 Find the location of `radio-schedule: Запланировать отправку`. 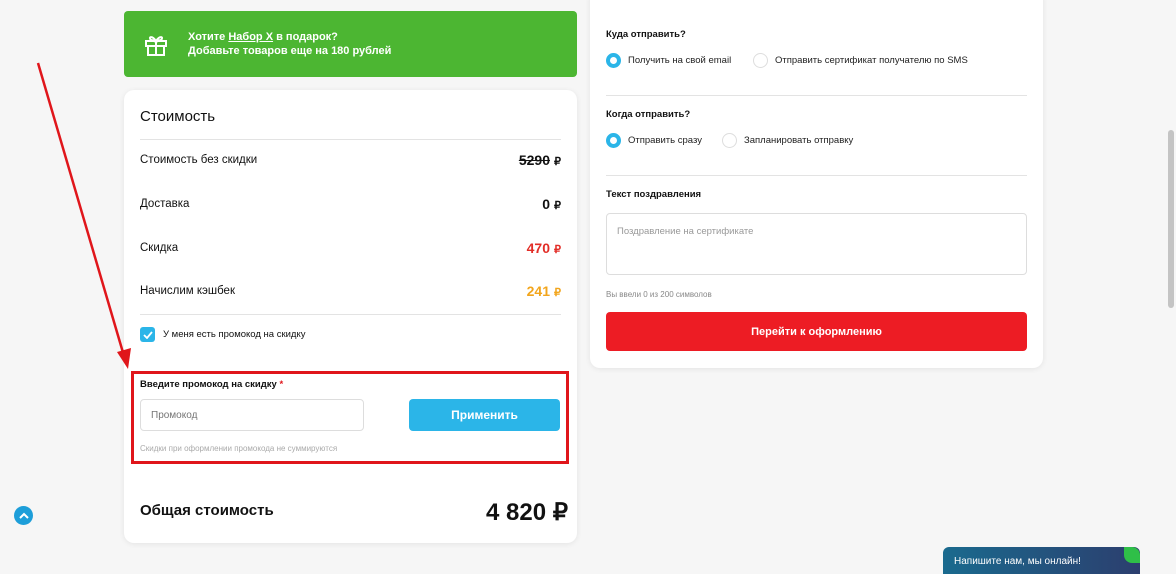

radio-schedule: Запланировать отправку is located at coordinates (787, 140).